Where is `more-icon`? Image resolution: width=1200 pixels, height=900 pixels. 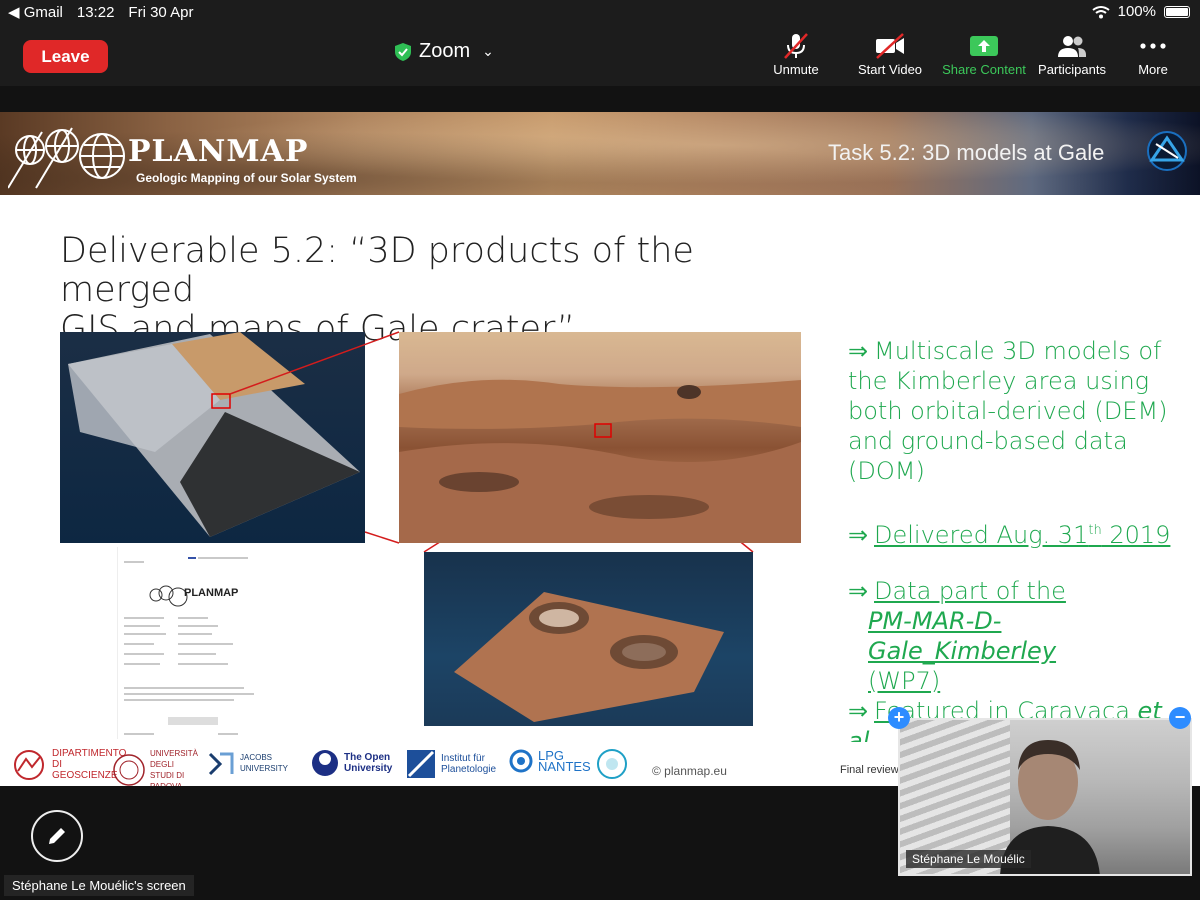
more-icon is located at coordinates (1153, 46).